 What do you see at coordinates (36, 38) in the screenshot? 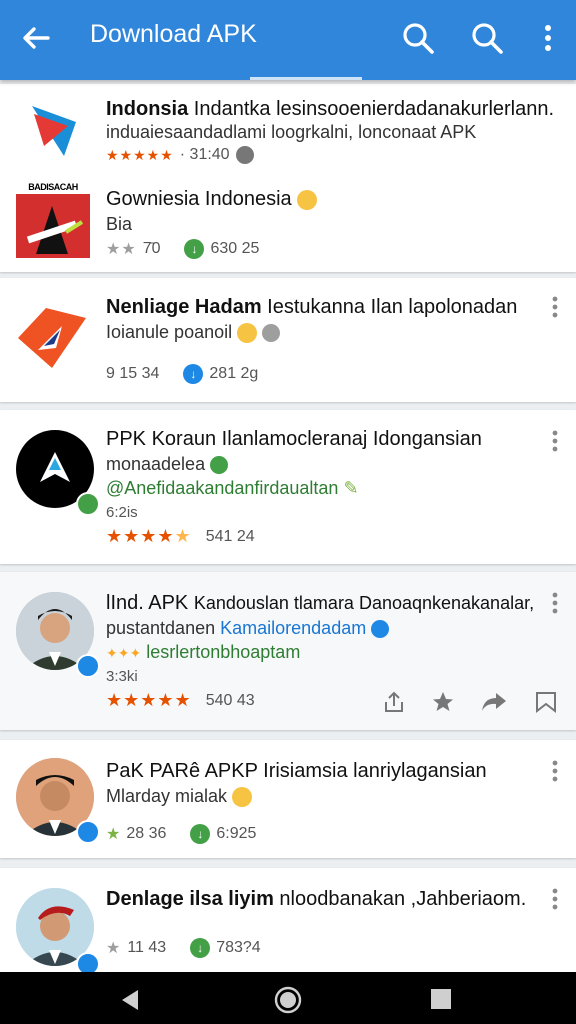
I see `back-arrow-icon` at bounding box center [36, 38].